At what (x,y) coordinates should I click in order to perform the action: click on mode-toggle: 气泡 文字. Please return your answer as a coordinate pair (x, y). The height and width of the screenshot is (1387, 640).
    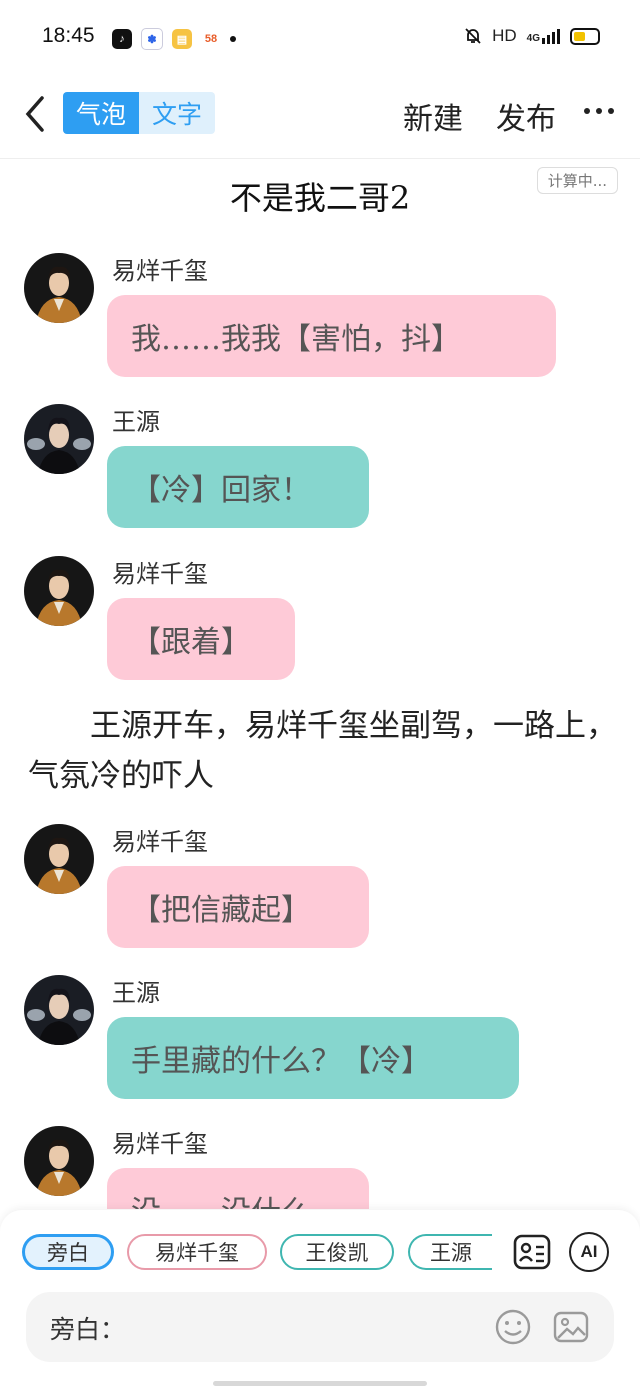
    Looking at the image, I should click on (139, 113).